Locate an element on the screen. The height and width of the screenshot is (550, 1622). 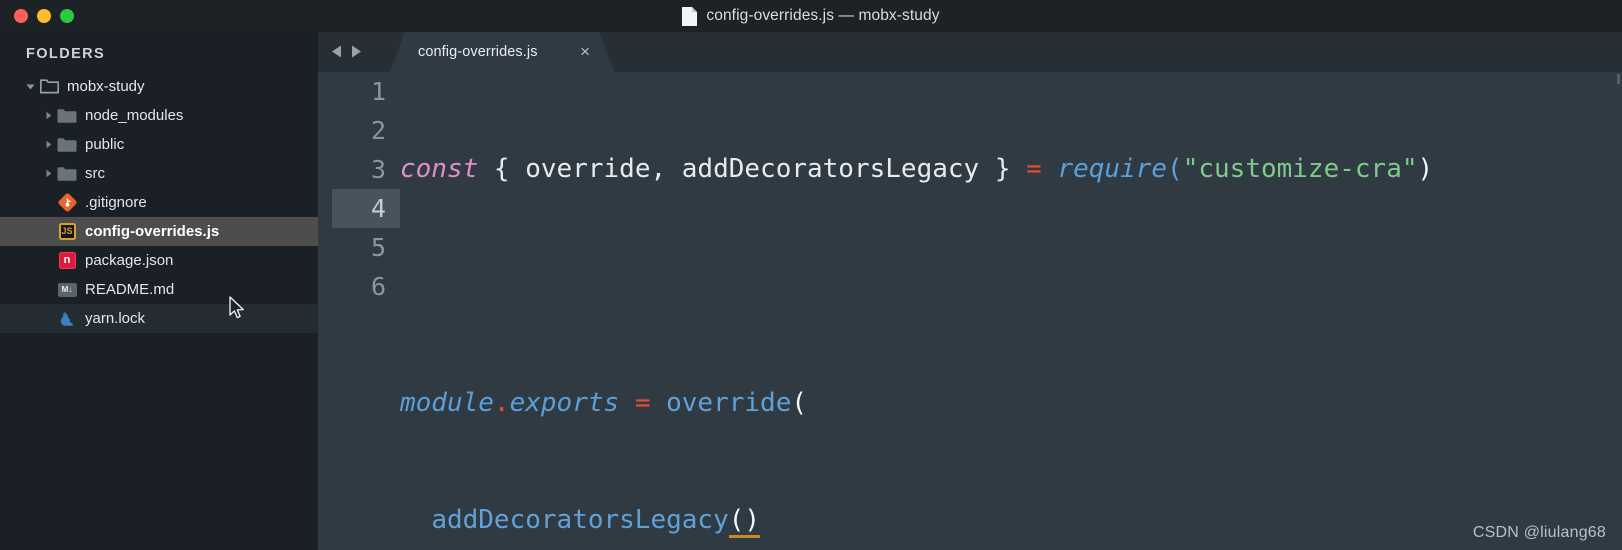
tree-item-yarn-lock: yarn.lock is located at coordinates (159, 318).